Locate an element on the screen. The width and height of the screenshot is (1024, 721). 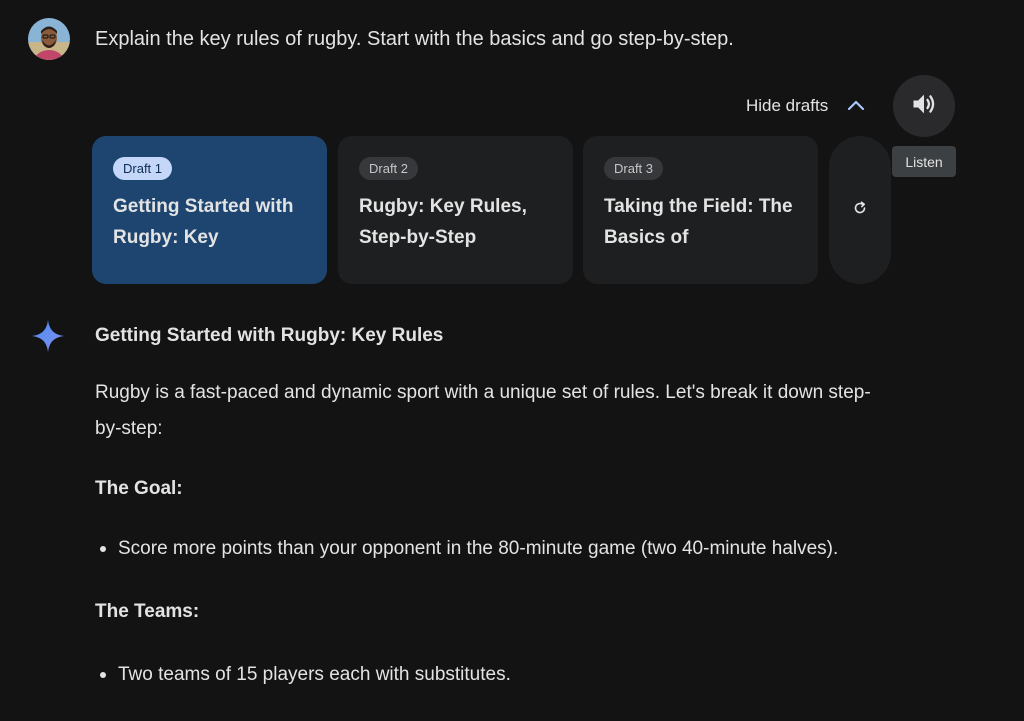
draft-card-1: Draft 1 Getting Started with Rugby: Key is located at coordinates (209, 210).